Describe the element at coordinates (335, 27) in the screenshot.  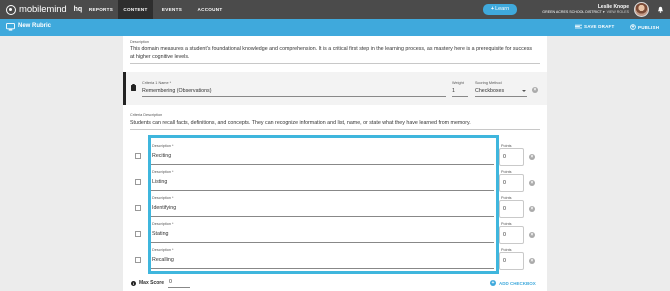
I see `rubric-toolbar: New Rubric SAVE DRAFT PUBLISH` at that location.